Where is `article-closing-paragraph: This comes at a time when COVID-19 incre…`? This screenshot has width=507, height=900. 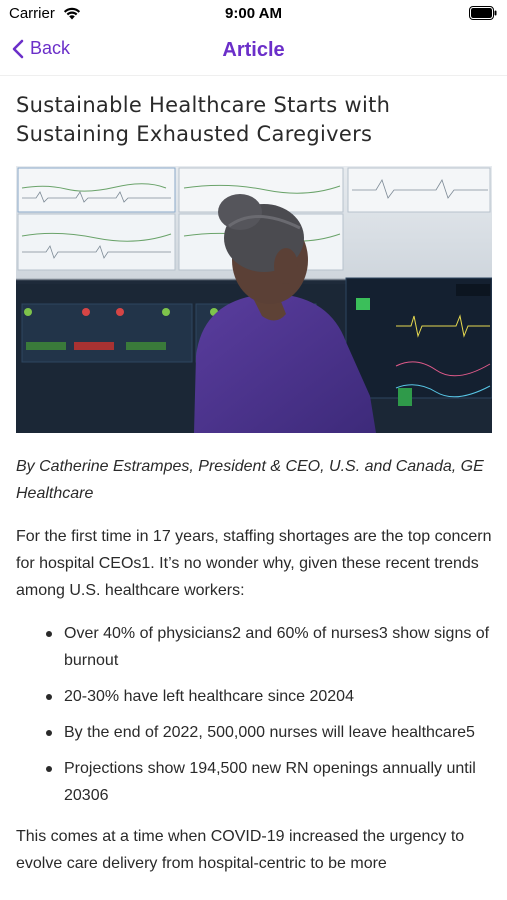 article-closing-paragraph: This comes at a time when COVID-19 incre… is located at coordinates (240, 850).